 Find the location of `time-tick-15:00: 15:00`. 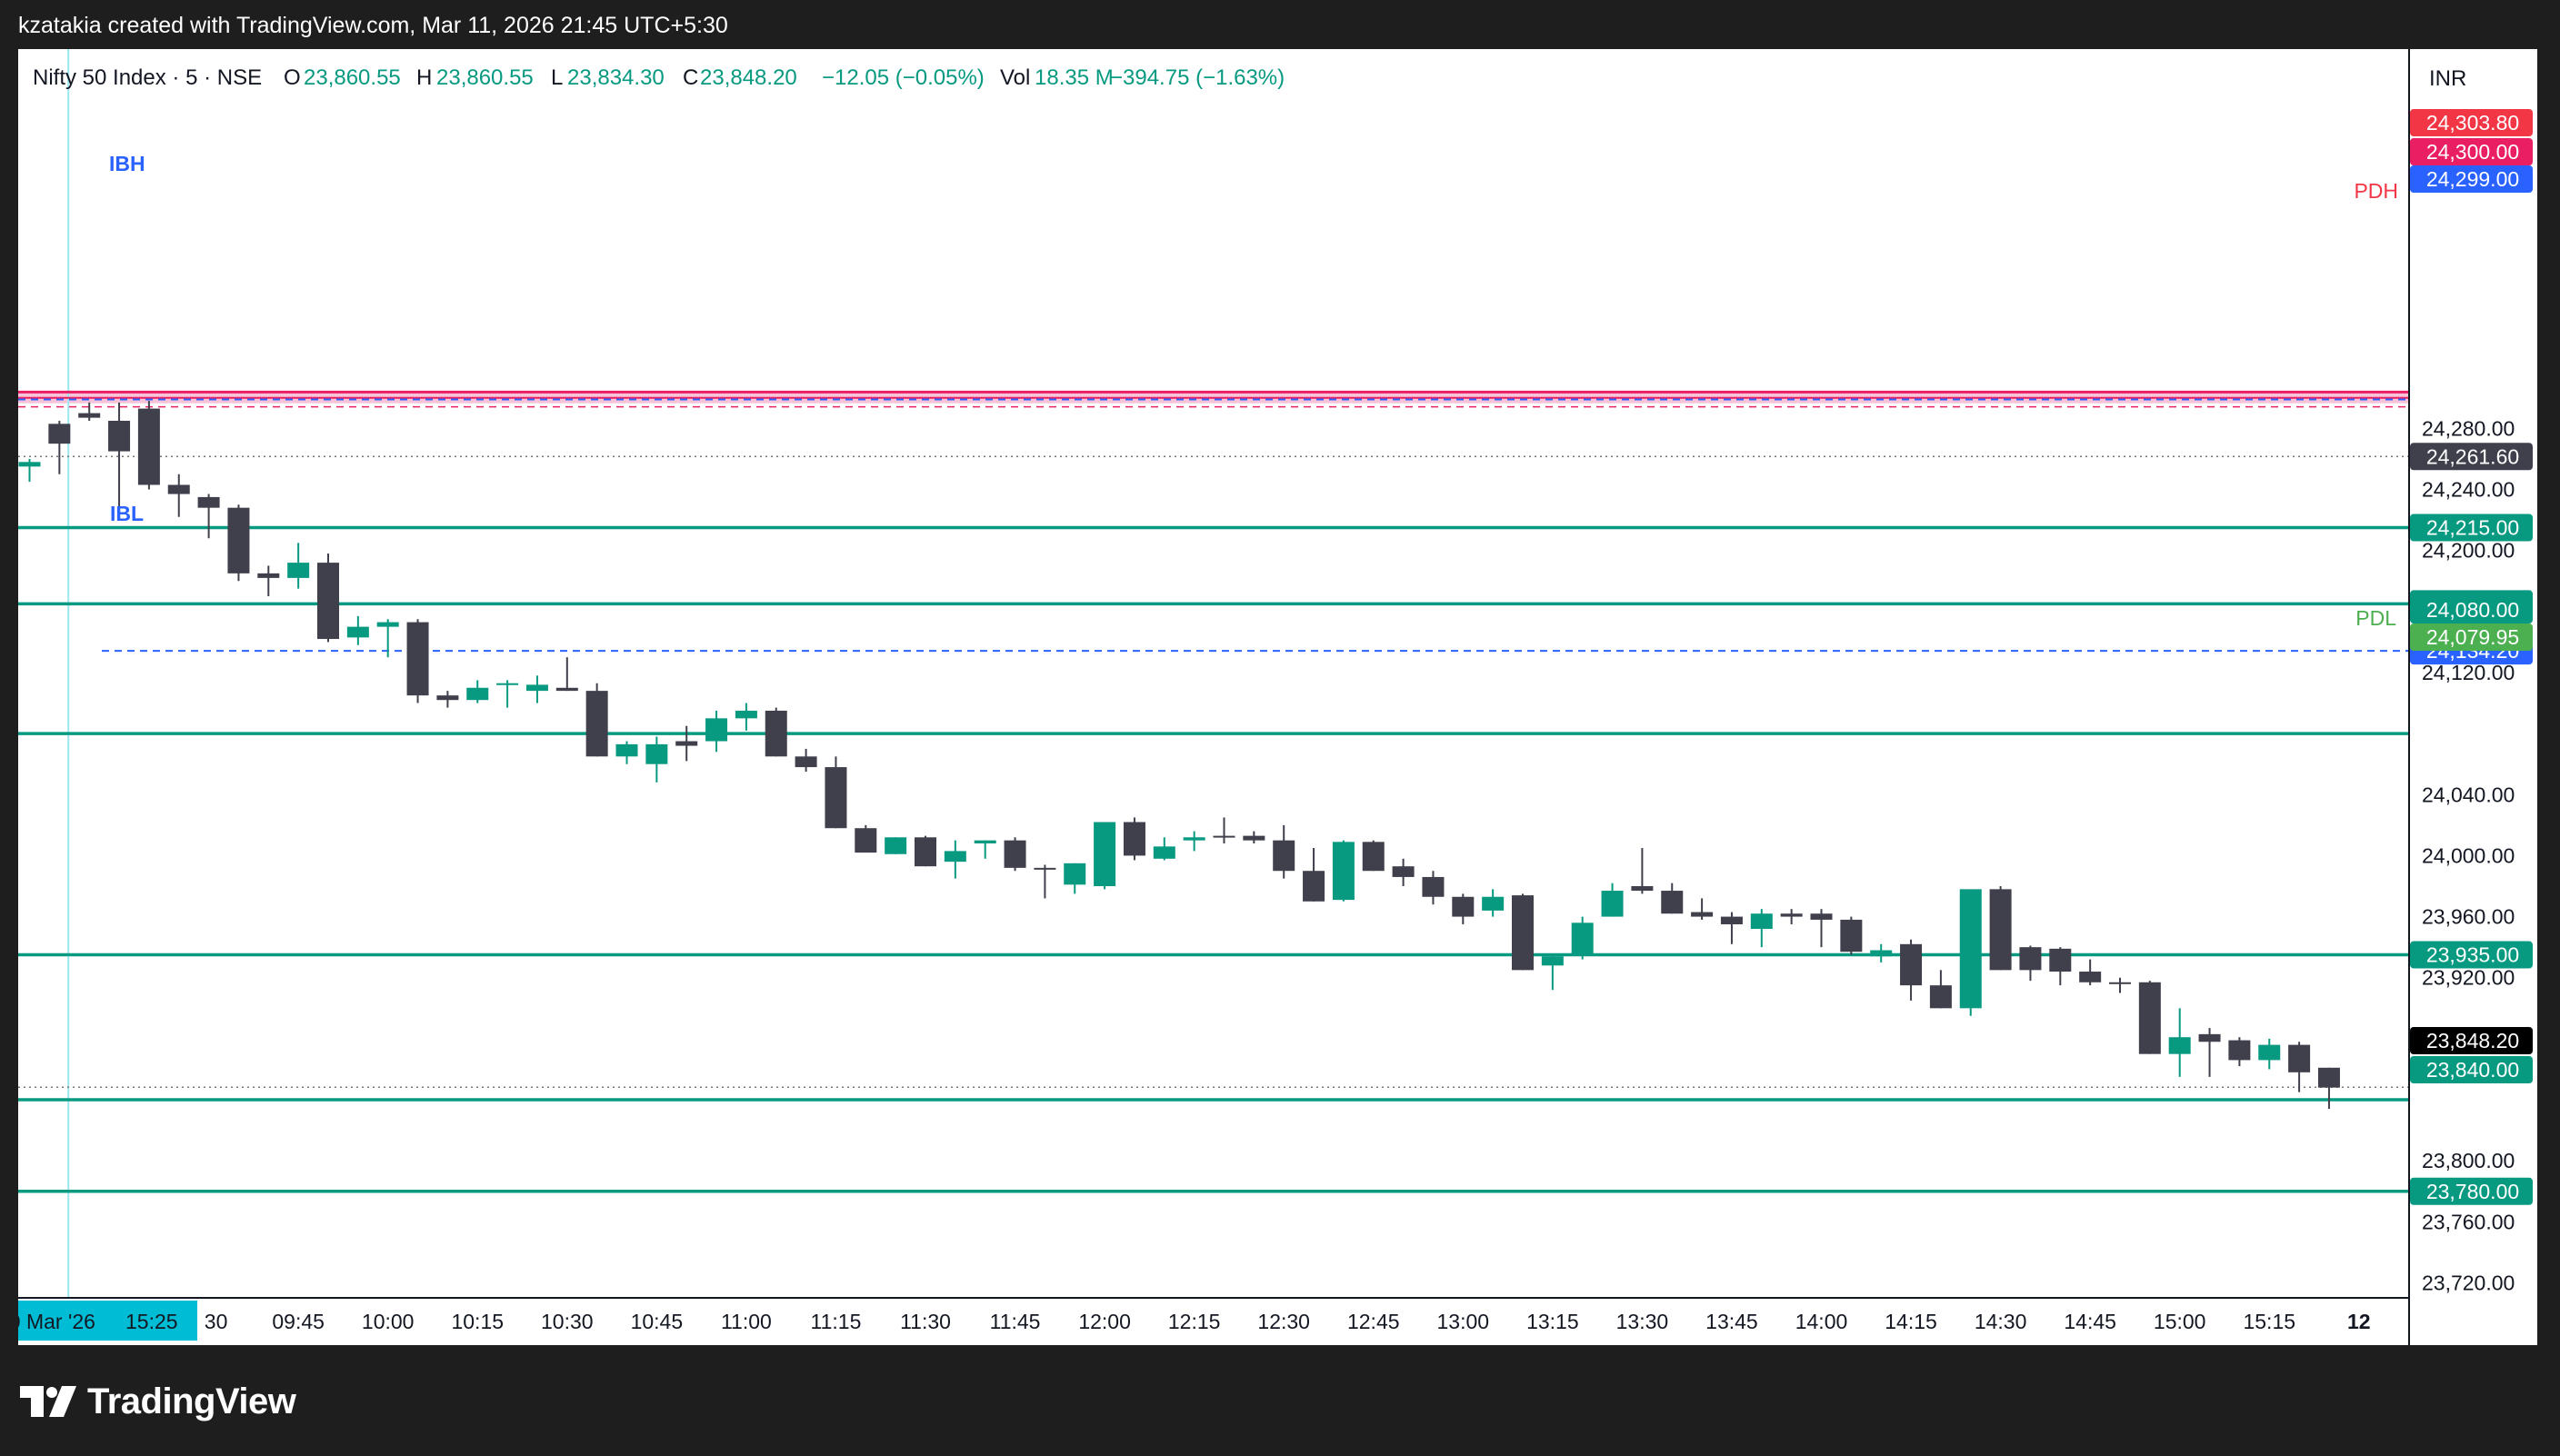

time-tick-15:00: 15:00 is located at coordinates (2180, 1321).